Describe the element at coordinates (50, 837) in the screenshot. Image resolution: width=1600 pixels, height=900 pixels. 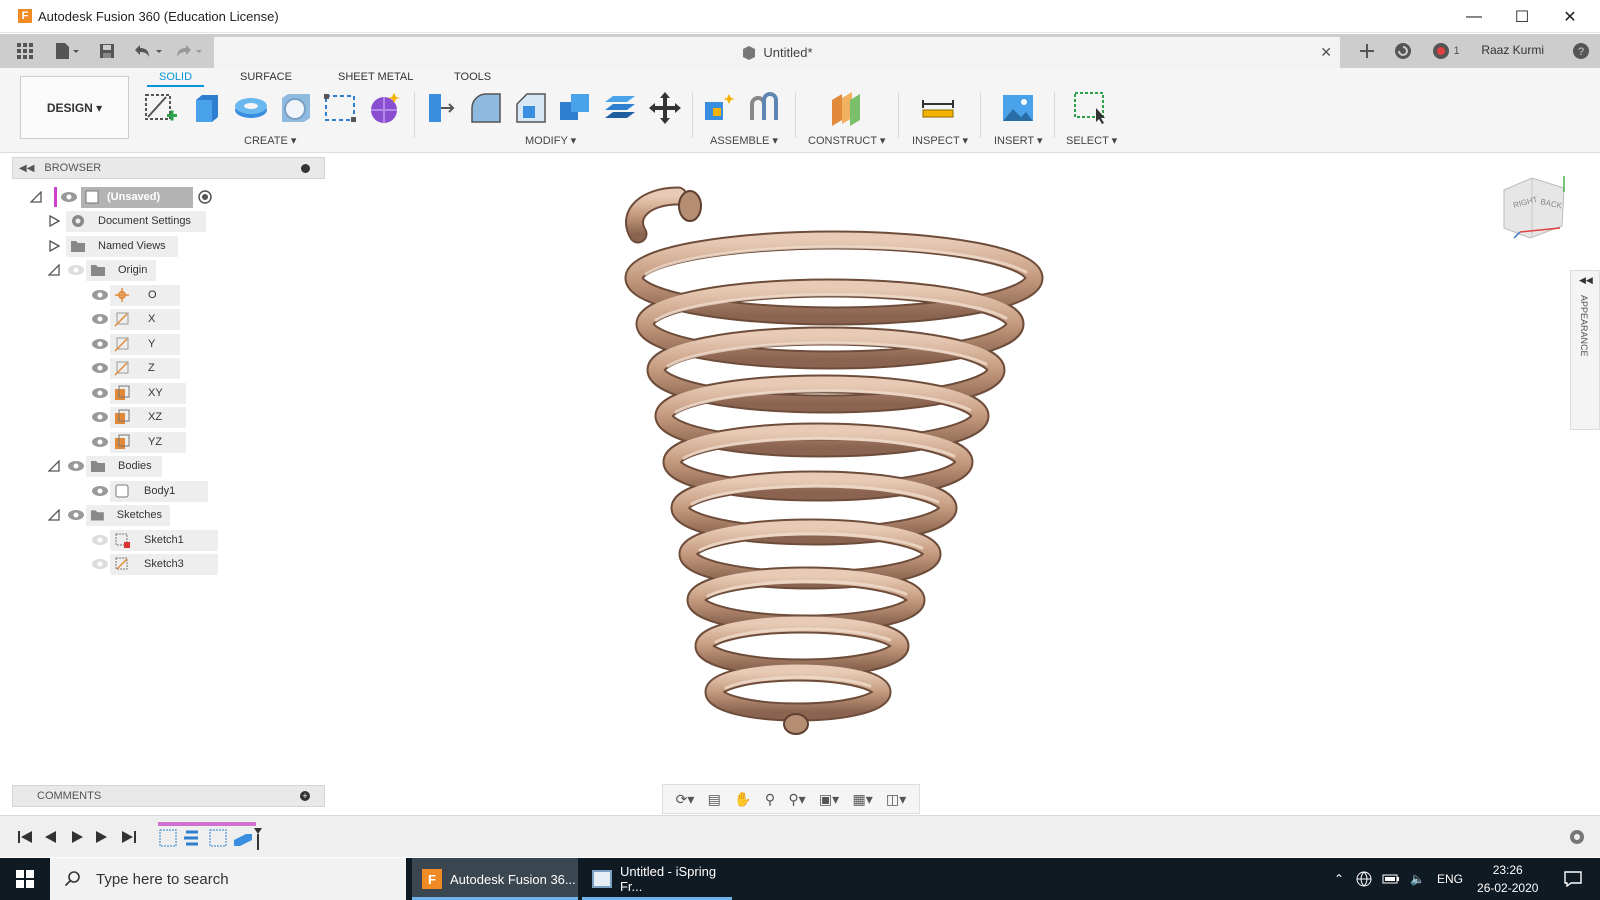
I see `step-back-icon` at that location.